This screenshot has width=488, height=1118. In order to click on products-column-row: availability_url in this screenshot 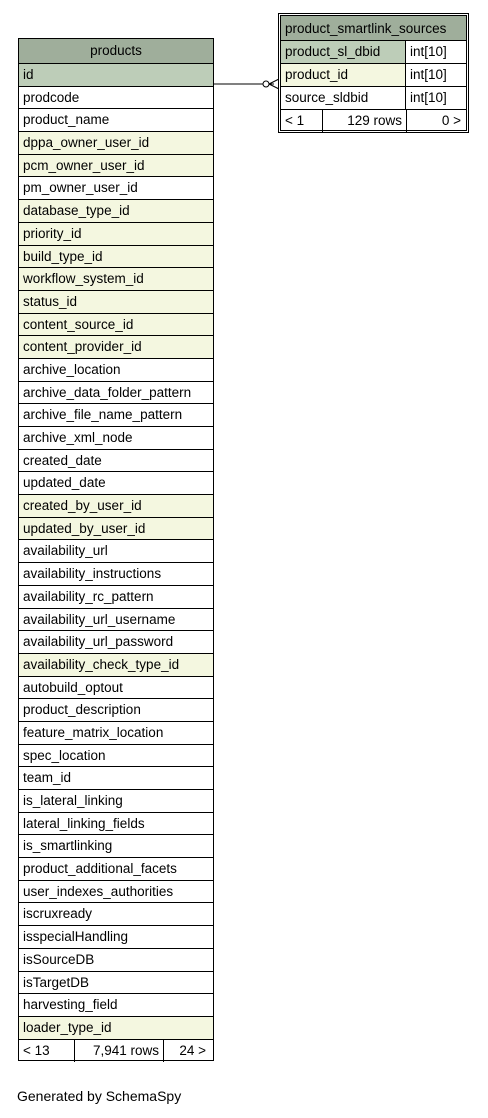, I will do `click(116, 552)`.